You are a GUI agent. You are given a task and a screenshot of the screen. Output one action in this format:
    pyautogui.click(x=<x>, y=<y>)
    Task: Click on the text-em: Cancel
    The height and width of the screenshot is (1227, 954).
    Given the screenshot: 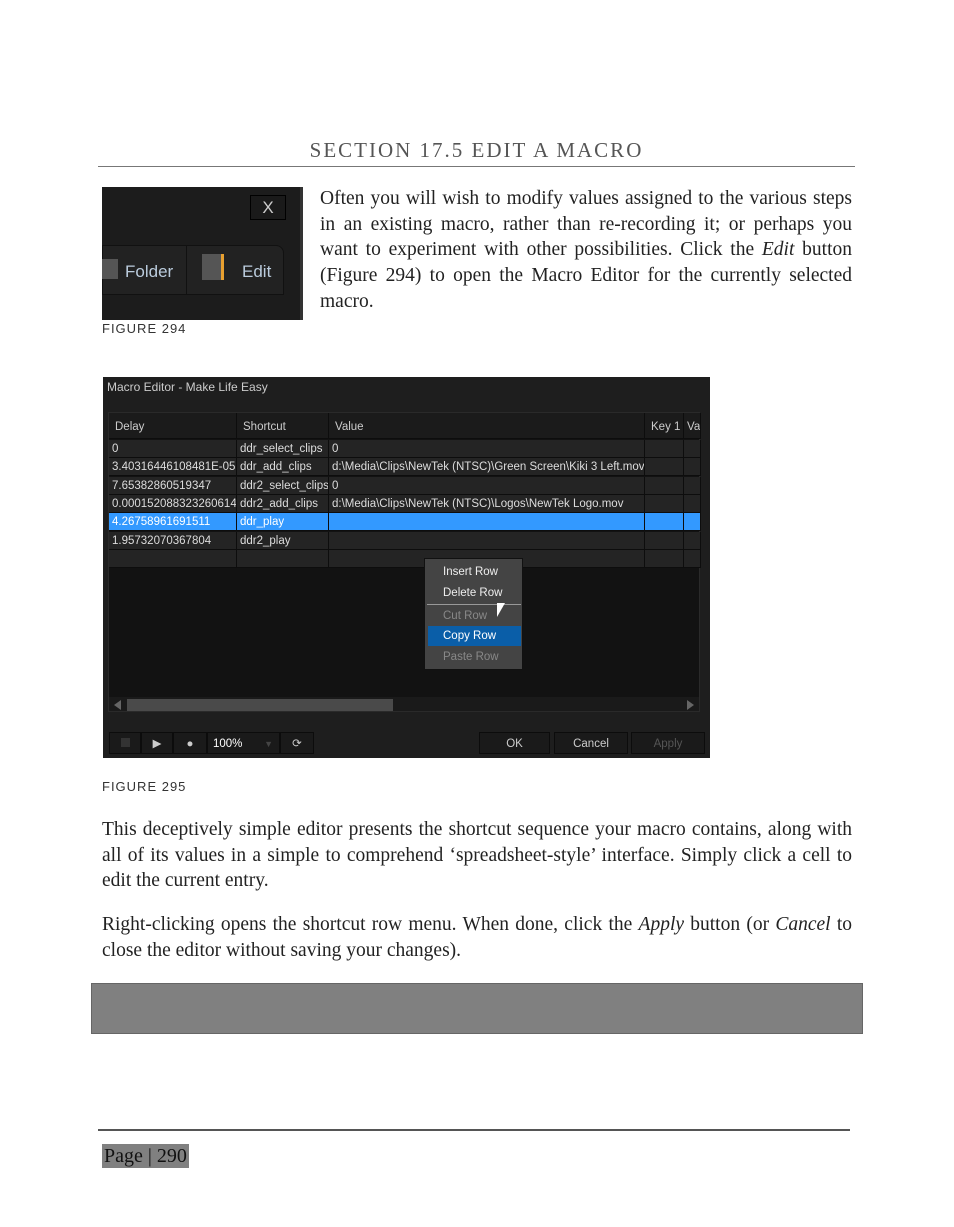 What is the action you would take?
    pyautogui.click(x=803, y=924)
    